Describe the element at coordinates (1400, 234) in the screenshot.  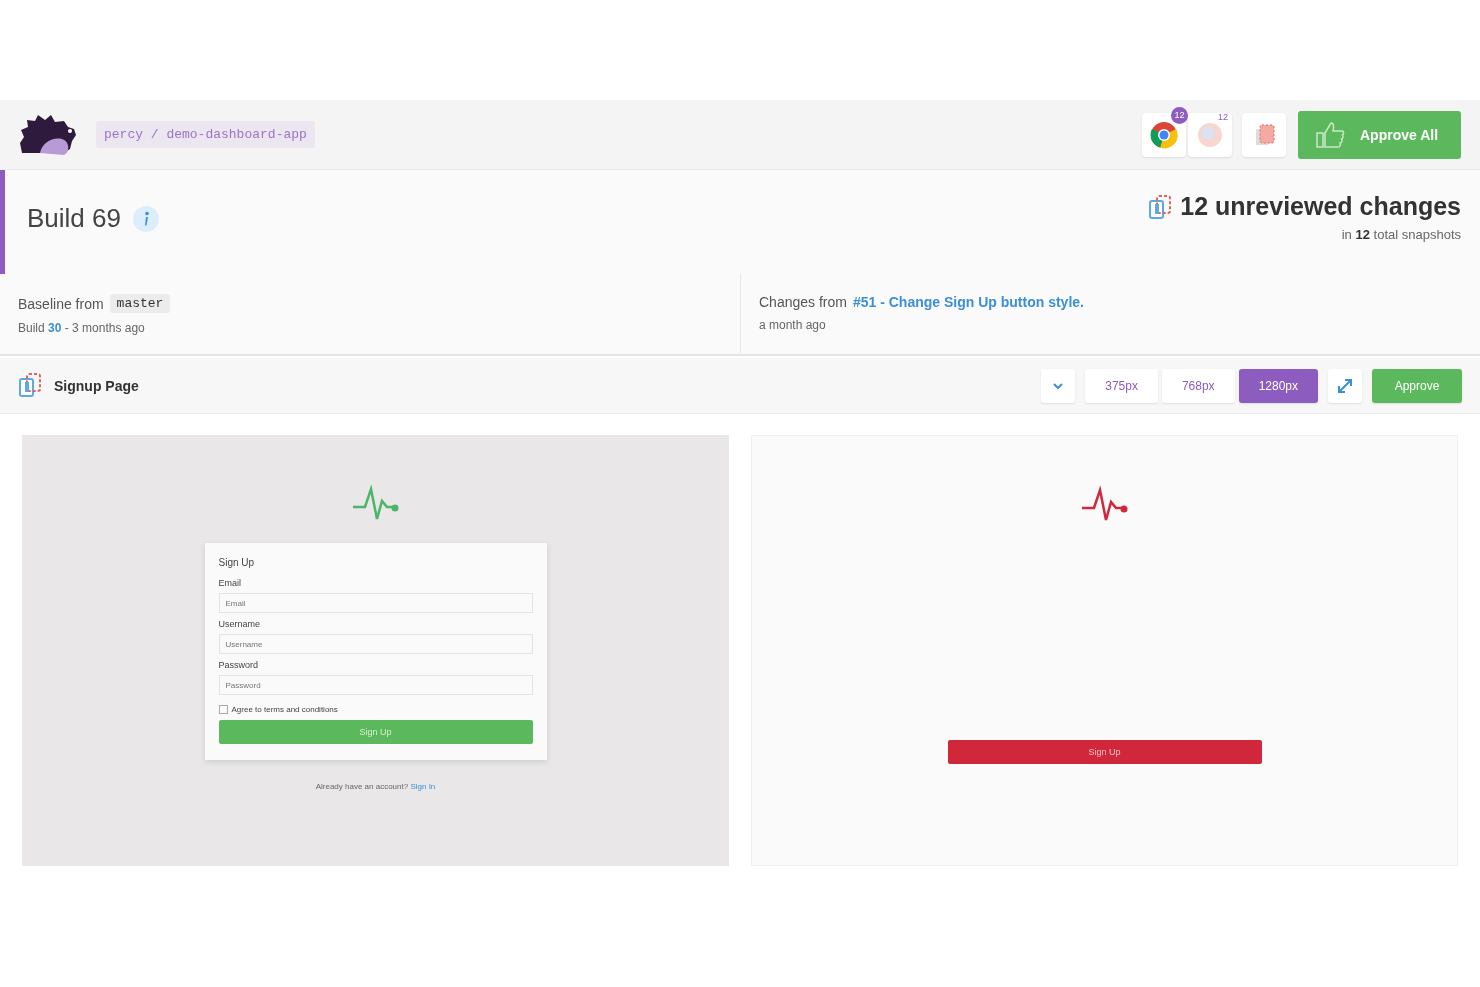
I see `snapshots-summary: in 12 total snapshots` at that location.